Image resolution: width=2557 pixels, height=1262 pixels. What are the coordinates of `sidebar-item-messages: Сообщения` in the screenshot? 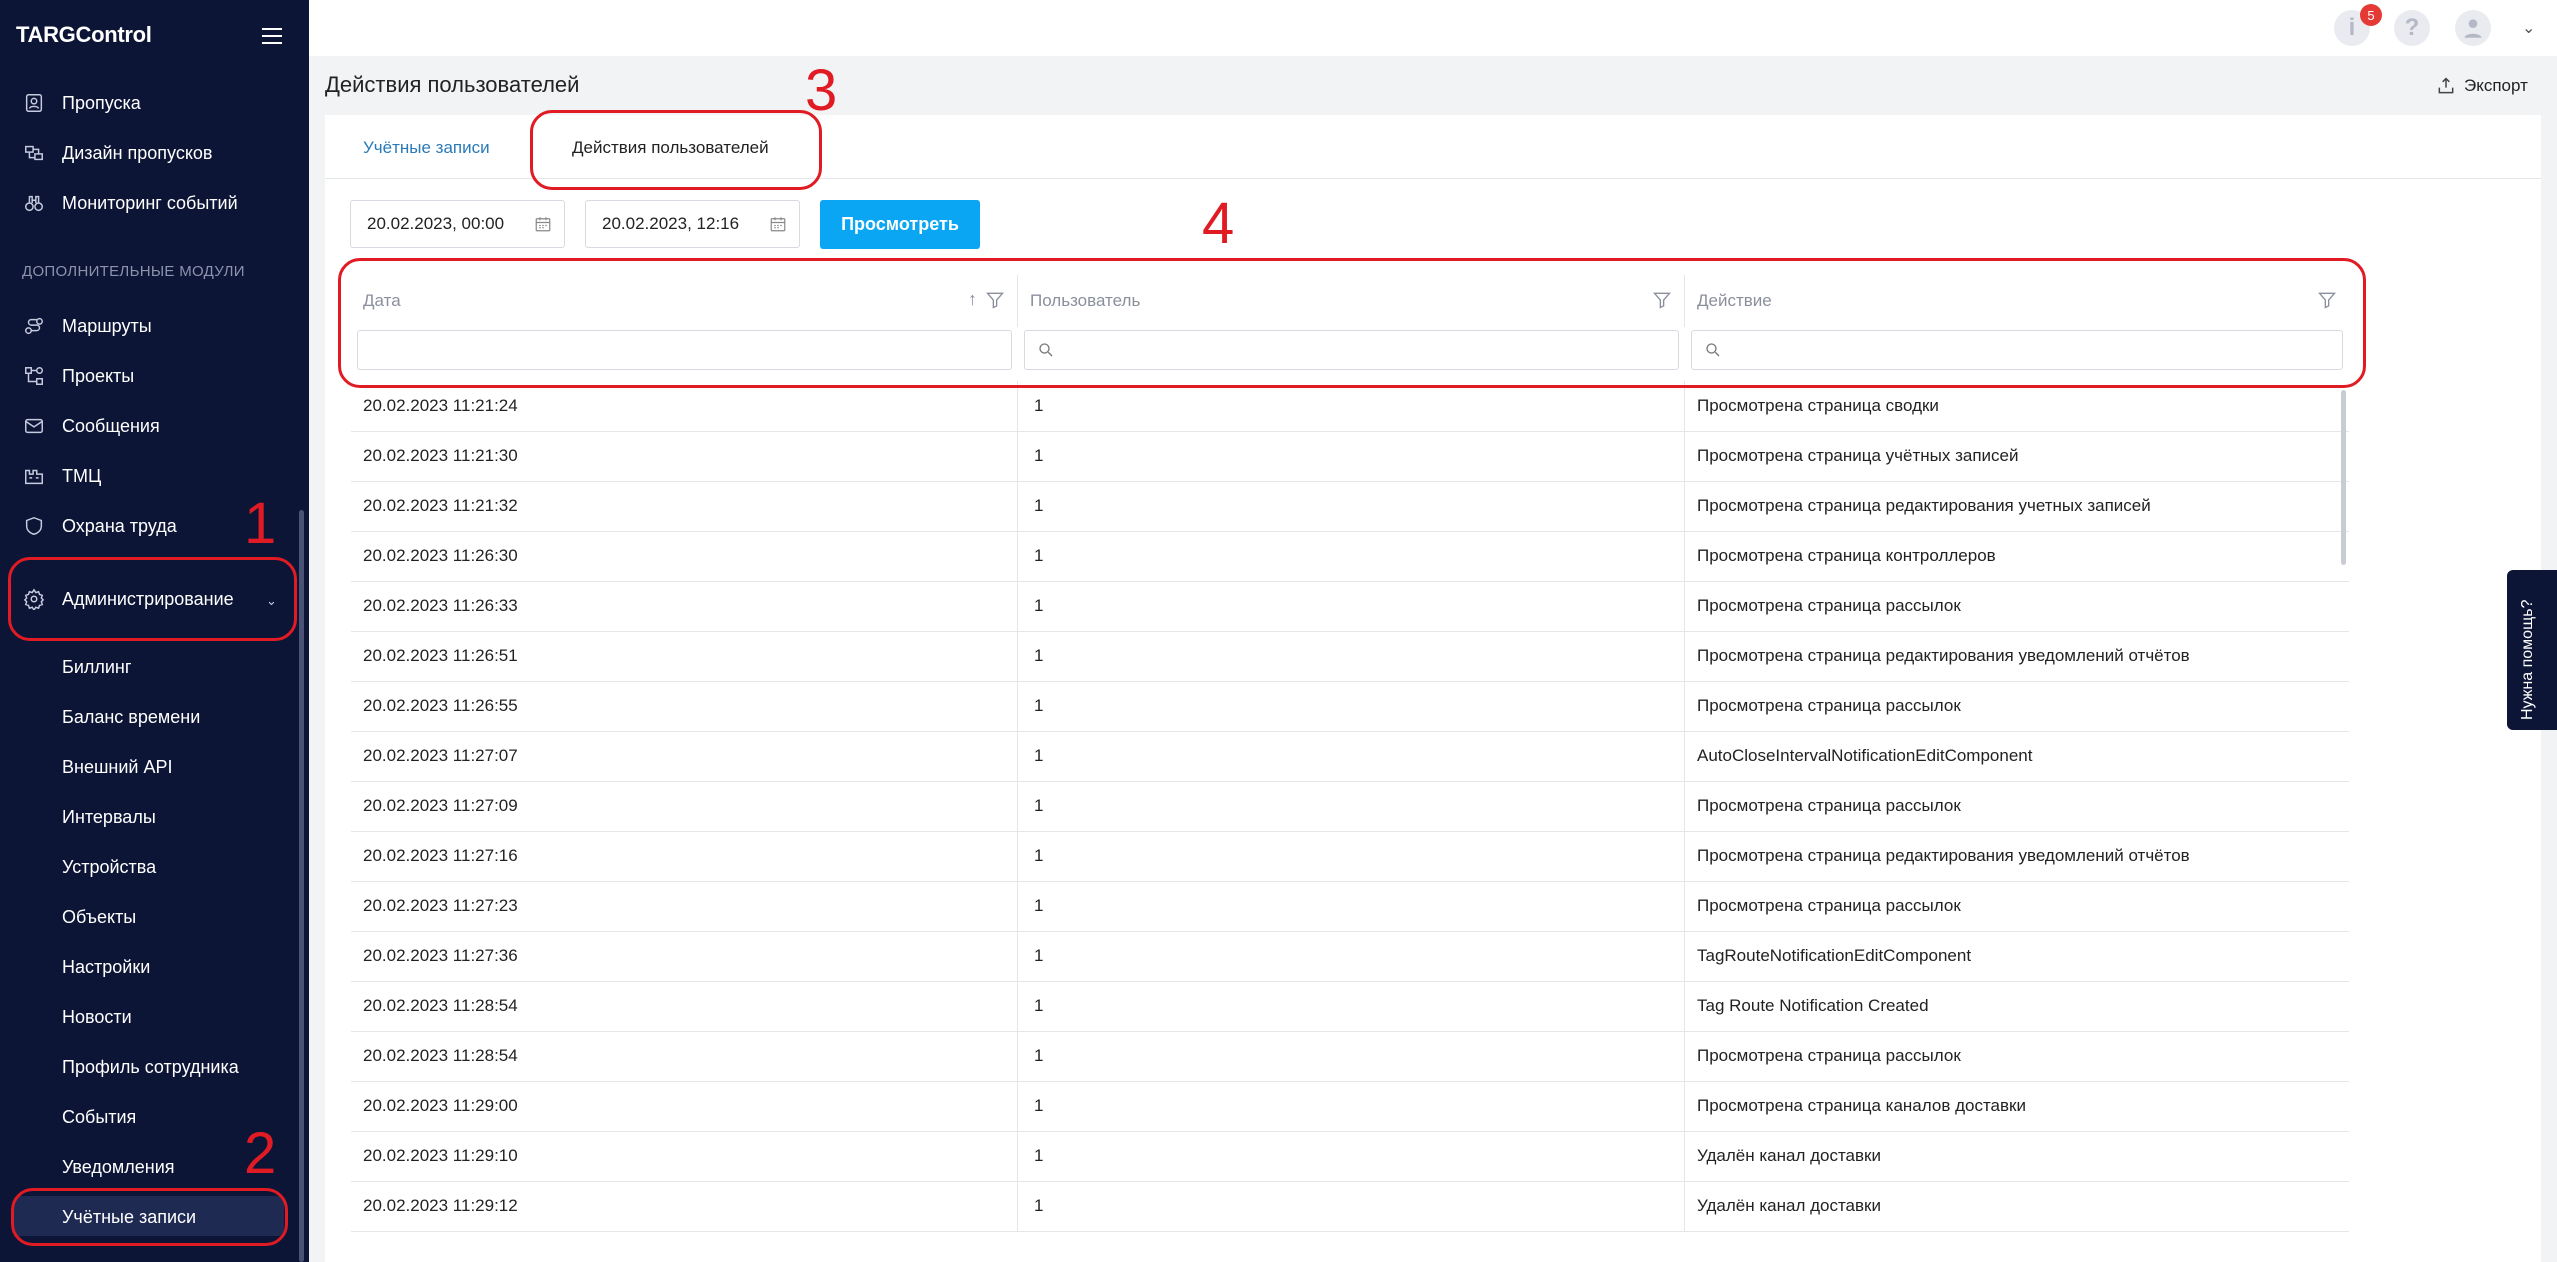 It's located at (150, 426).